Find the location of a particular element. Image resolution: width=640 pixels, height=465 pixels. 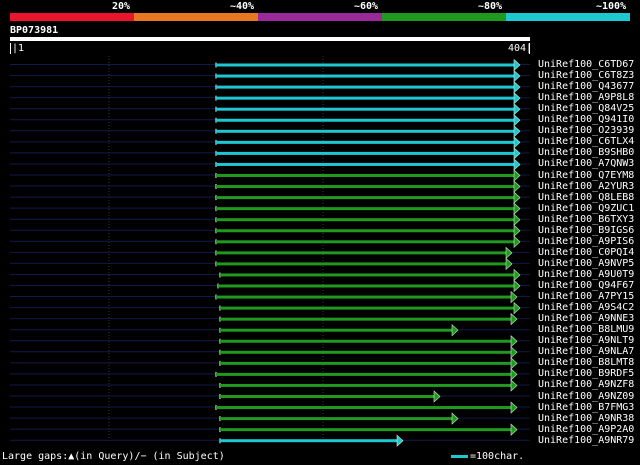

hit-label: UniRef100_A9P8L8 is located at coordinates (586, 97).